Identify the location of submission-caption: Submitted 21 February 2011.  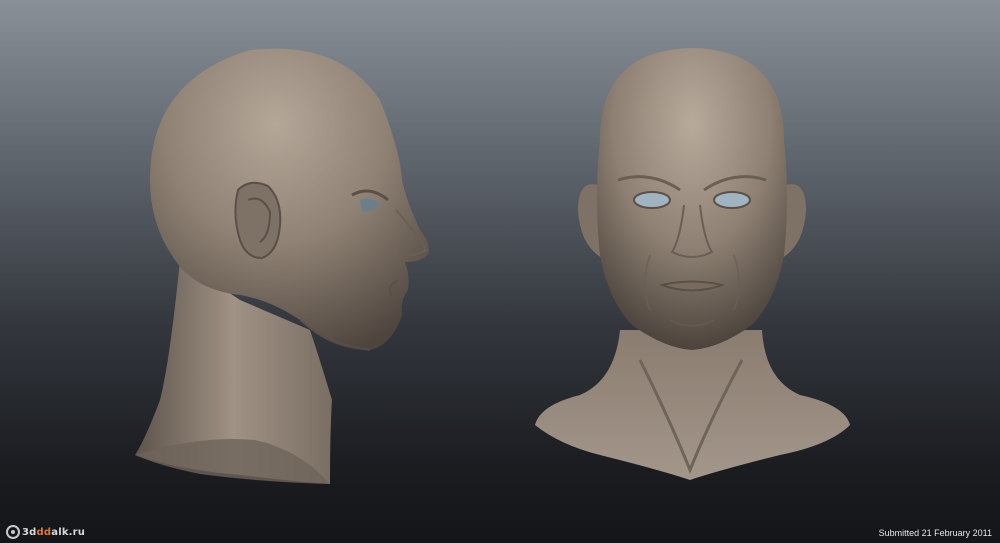
(935, 533).